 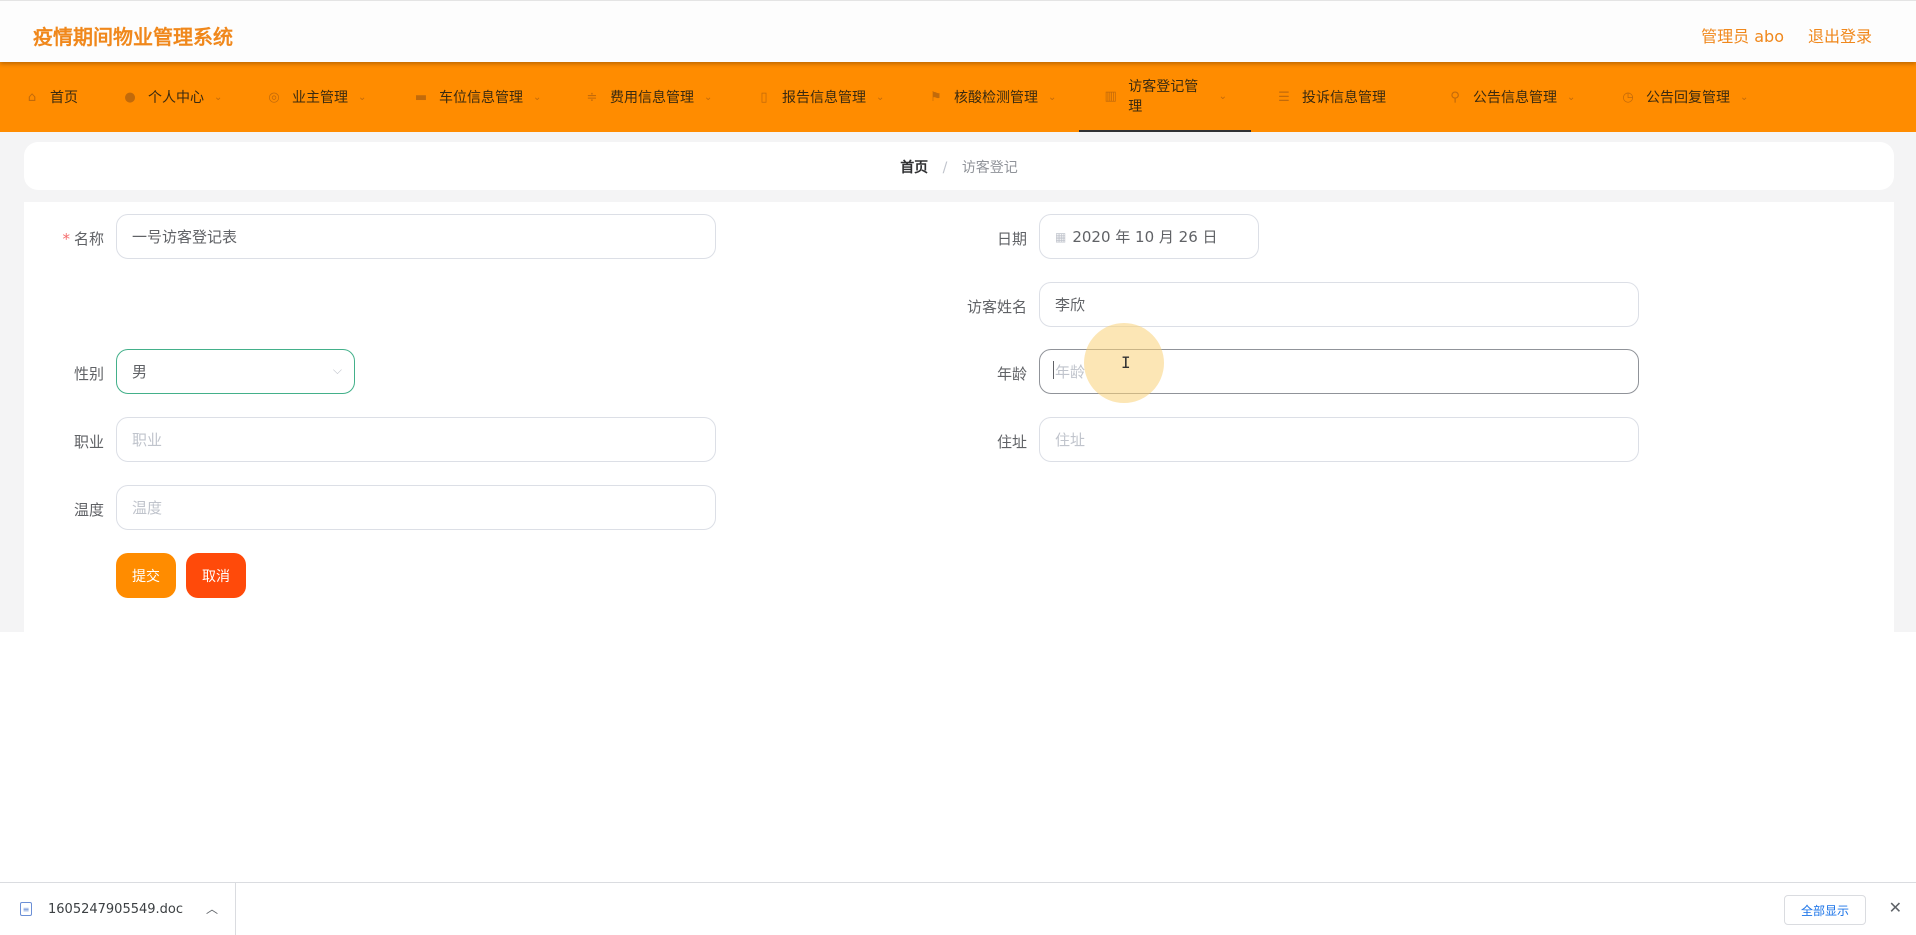 What do you see at coordinates (989, 168) in the screenshot?
I see `breadcrumb-current: 访客登记` at bounding box center [989, 168].